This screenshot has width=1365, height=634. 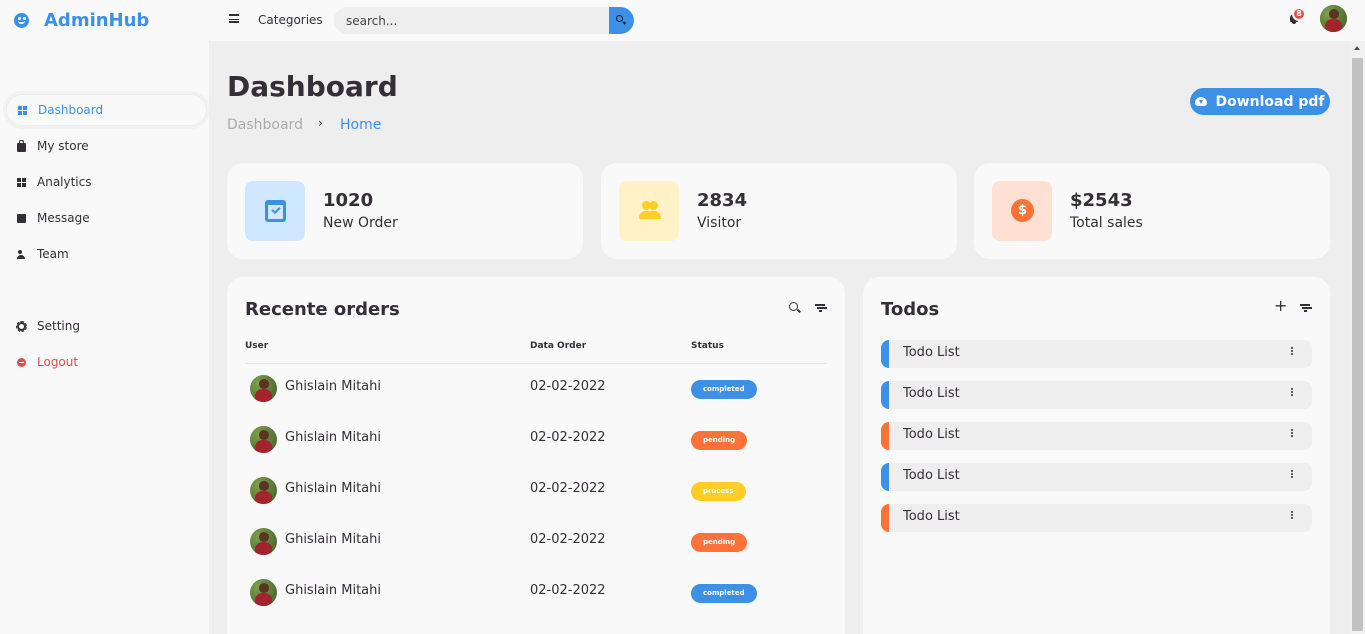 I want to click on download-pdf-button: Download pdf, so click(x=1260, y=101).